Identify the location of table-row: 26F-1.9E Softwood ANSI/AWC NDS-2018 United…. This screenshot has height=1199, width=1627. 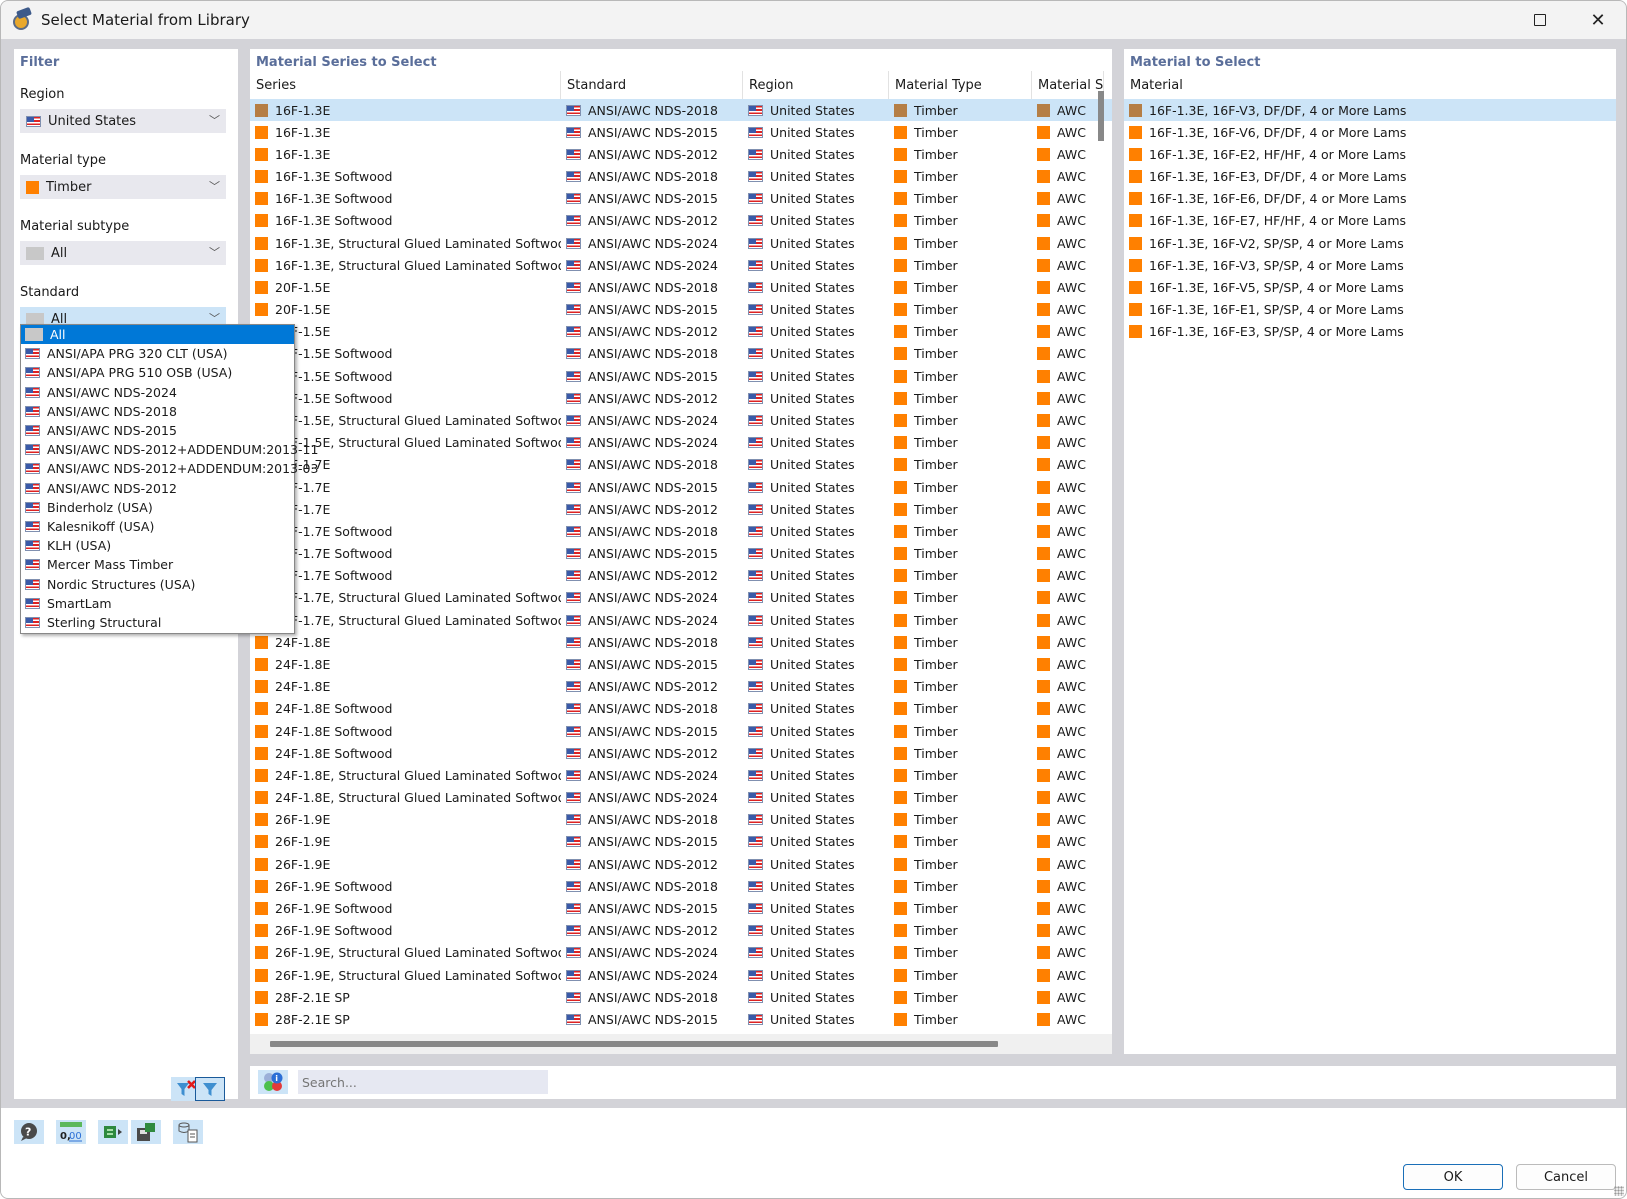
(681, 886).